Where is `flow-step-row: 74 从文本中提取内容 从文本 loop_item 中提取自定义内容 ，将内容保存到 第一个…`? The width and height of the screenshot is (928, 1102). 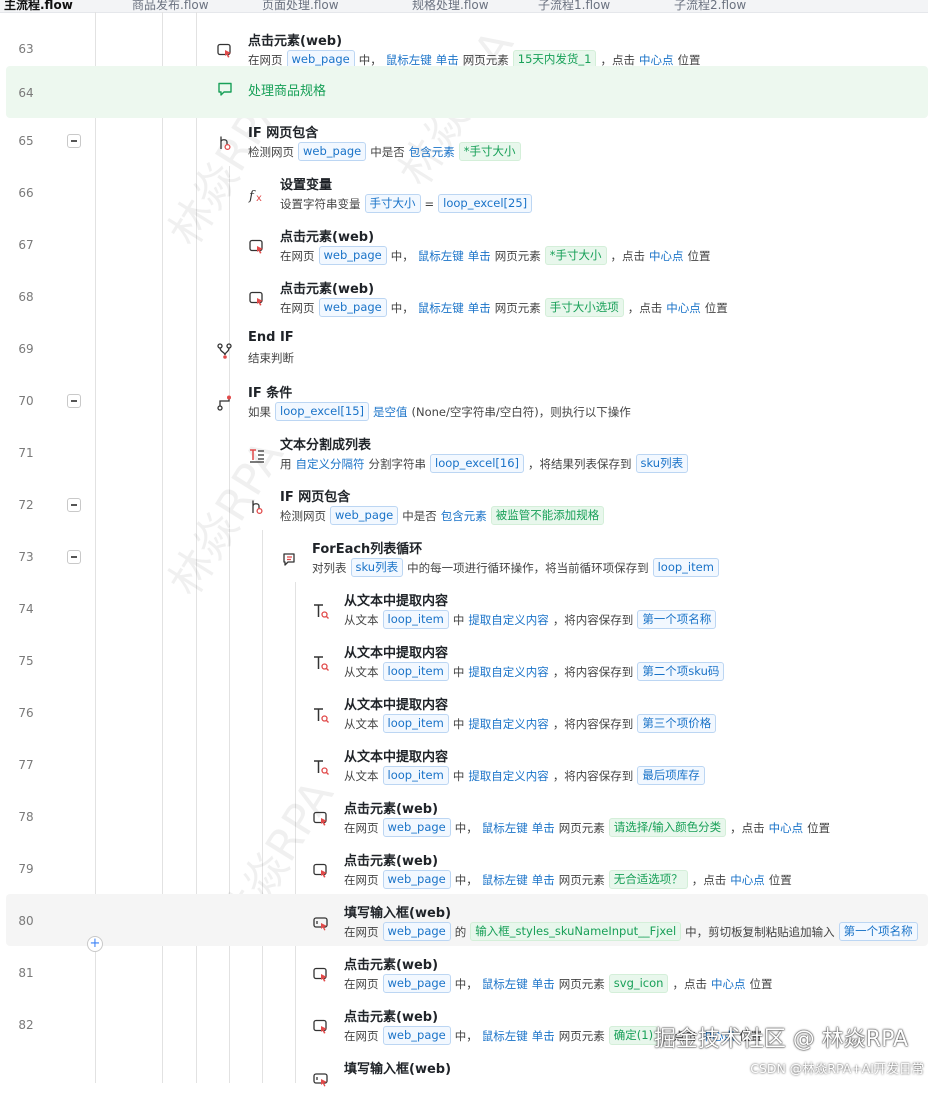 flow-step-row: 74 从文本中提取内容 从文本 loop_item 中提取自定义内容 ，将内容保存到 第一个… is located at coordinates (467, 608).